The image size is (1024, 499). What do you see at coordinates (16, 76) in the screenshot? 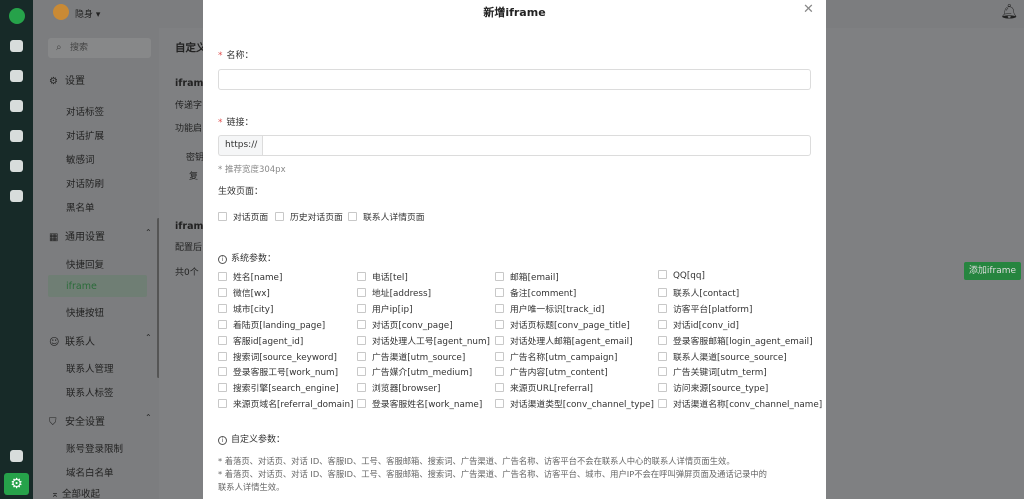
I see `history-icon` at bounding box center [16, 76].